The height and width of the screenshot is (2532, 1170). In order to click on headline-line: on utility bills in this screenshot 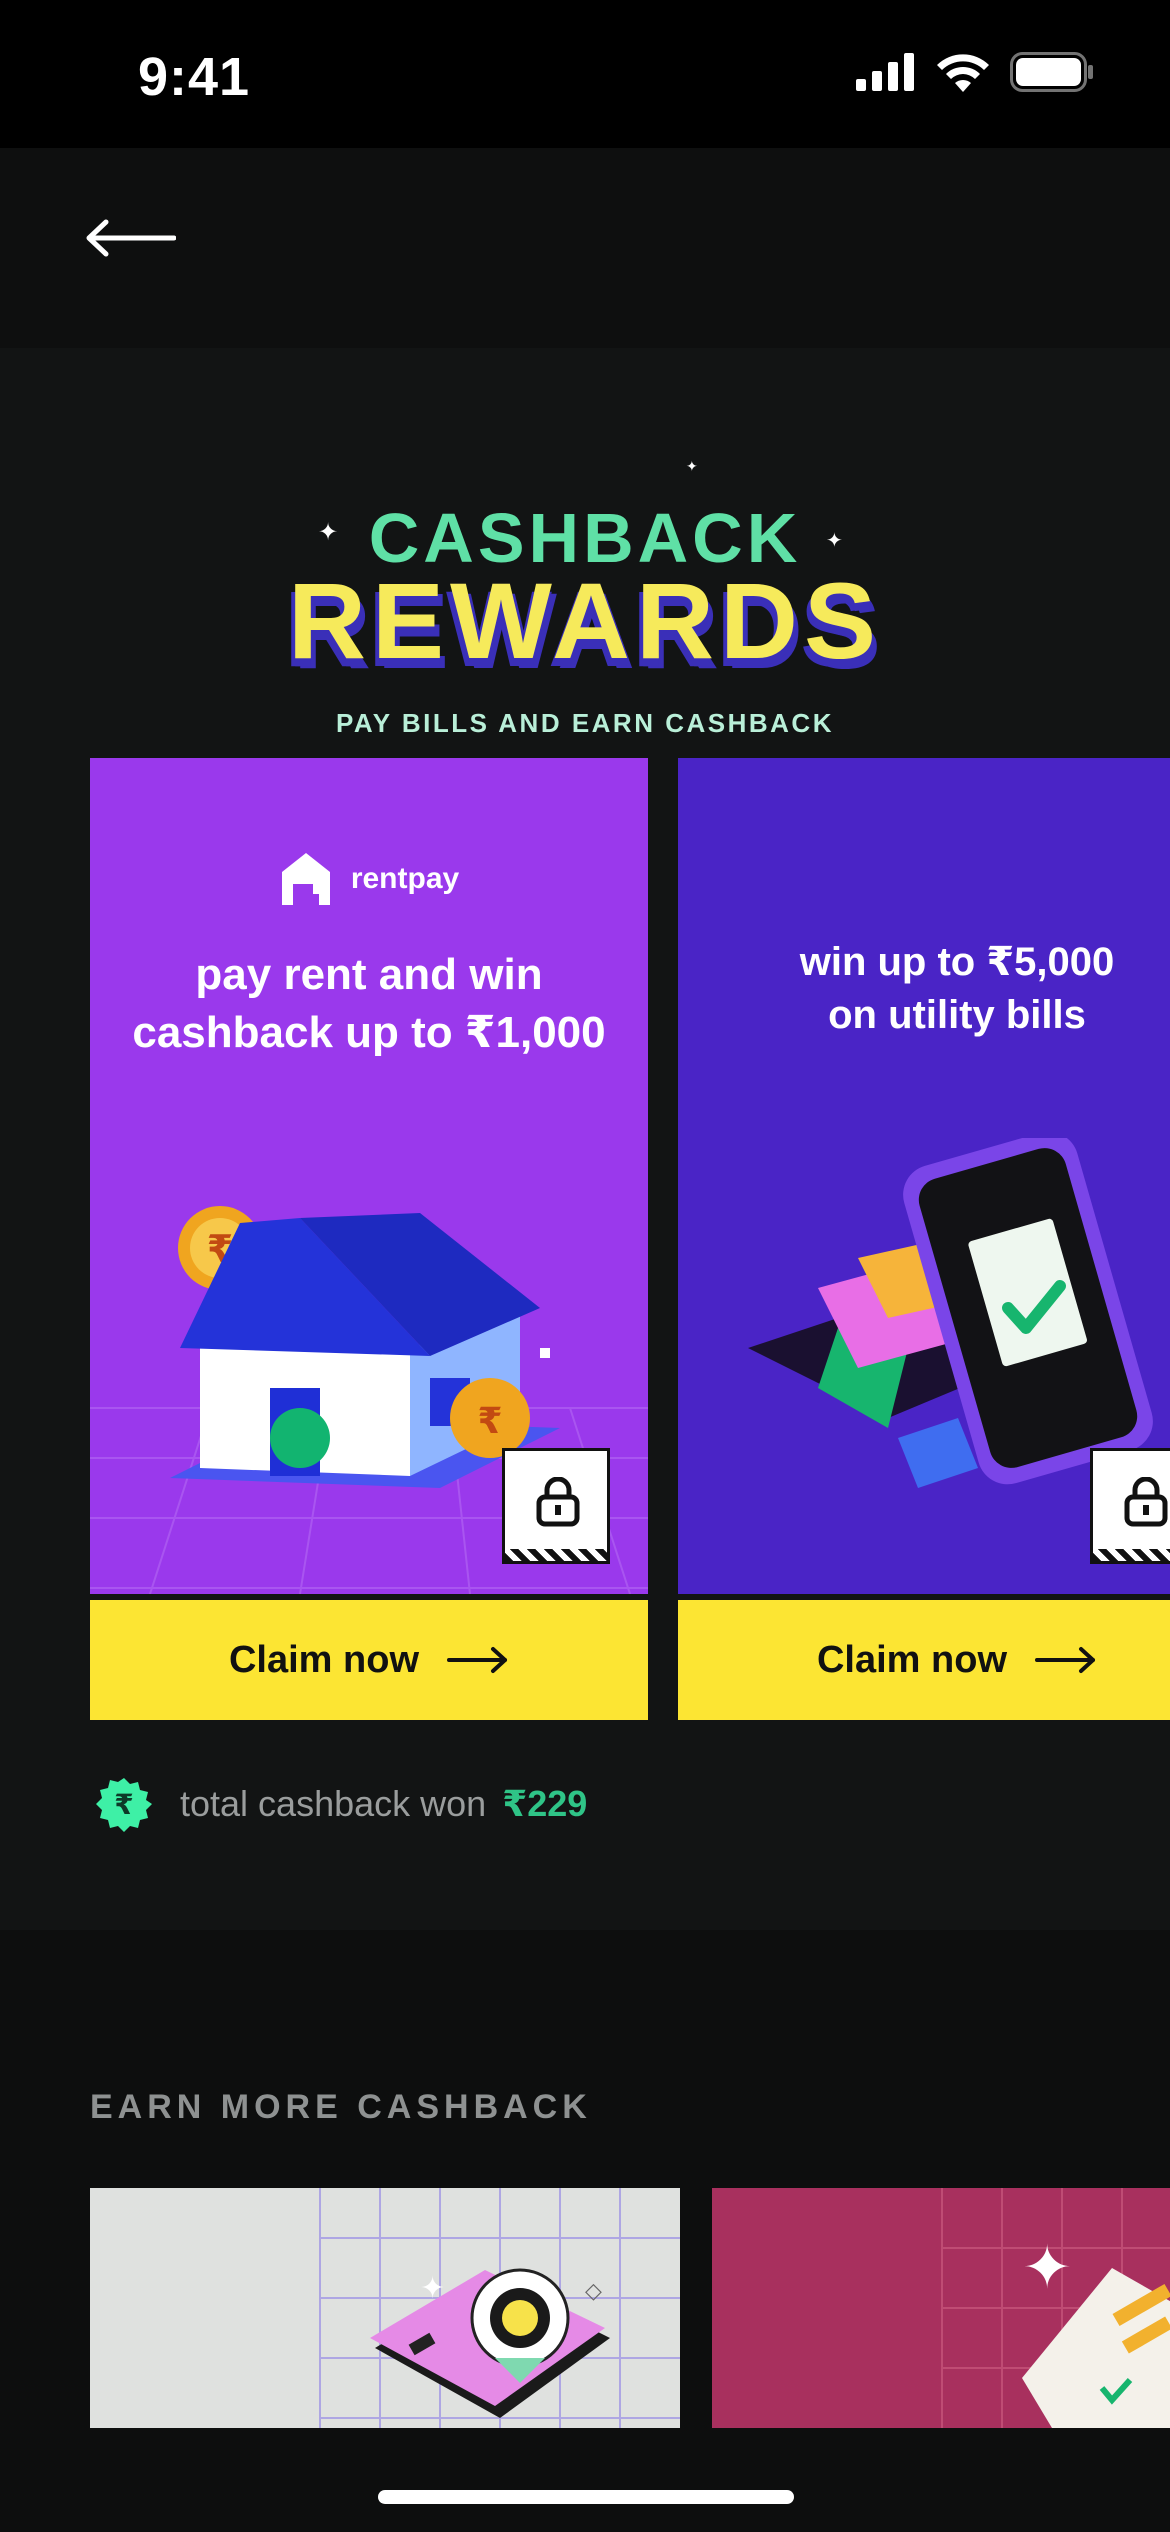, I will do `click(957, 1014)`.